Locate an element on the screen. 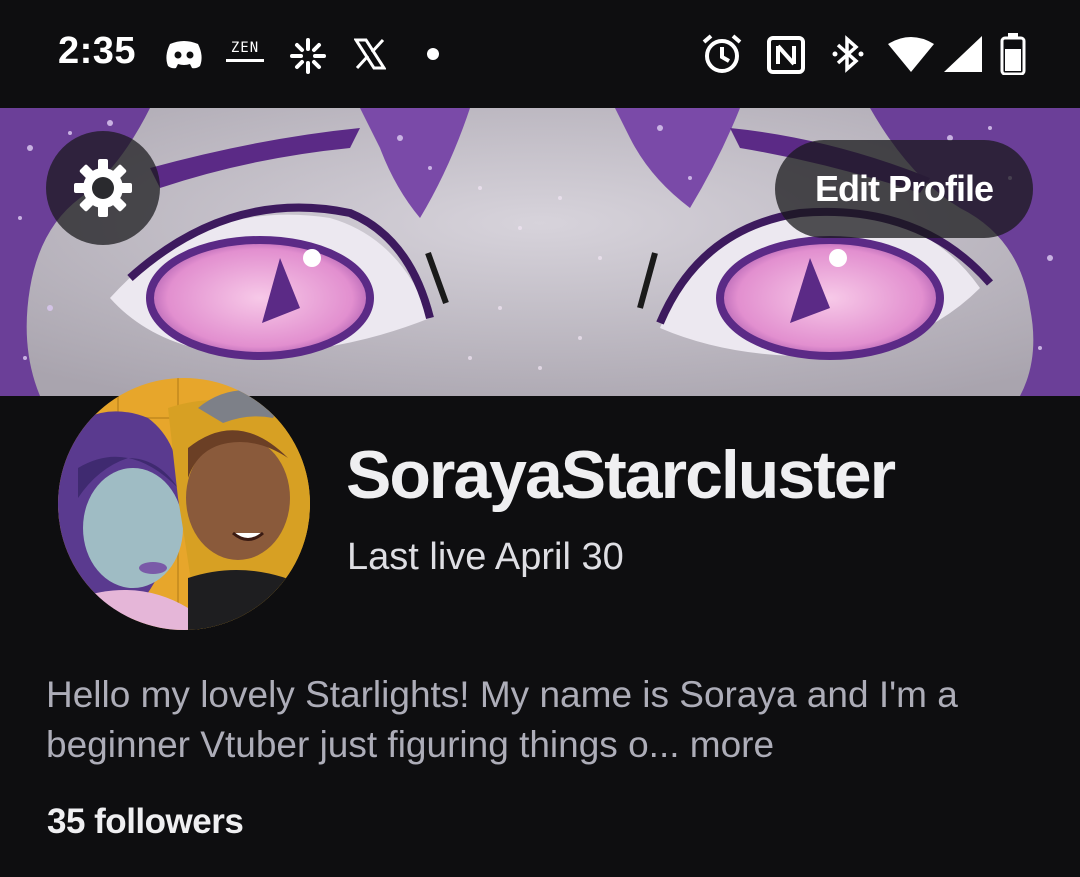 Image resolution: width=1080 pixels, height=877 pixels. settings-button is located at coordinates (103, 188).